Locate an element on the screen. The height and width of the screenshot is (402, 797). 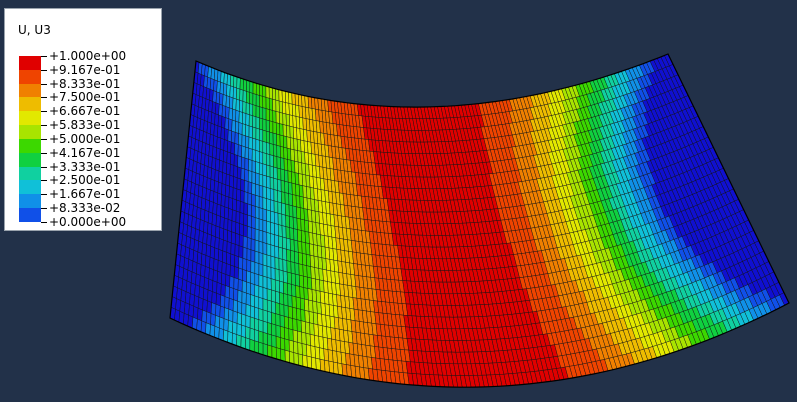
legend-label: +8.333e-01 is located at coordinates (85, 83).